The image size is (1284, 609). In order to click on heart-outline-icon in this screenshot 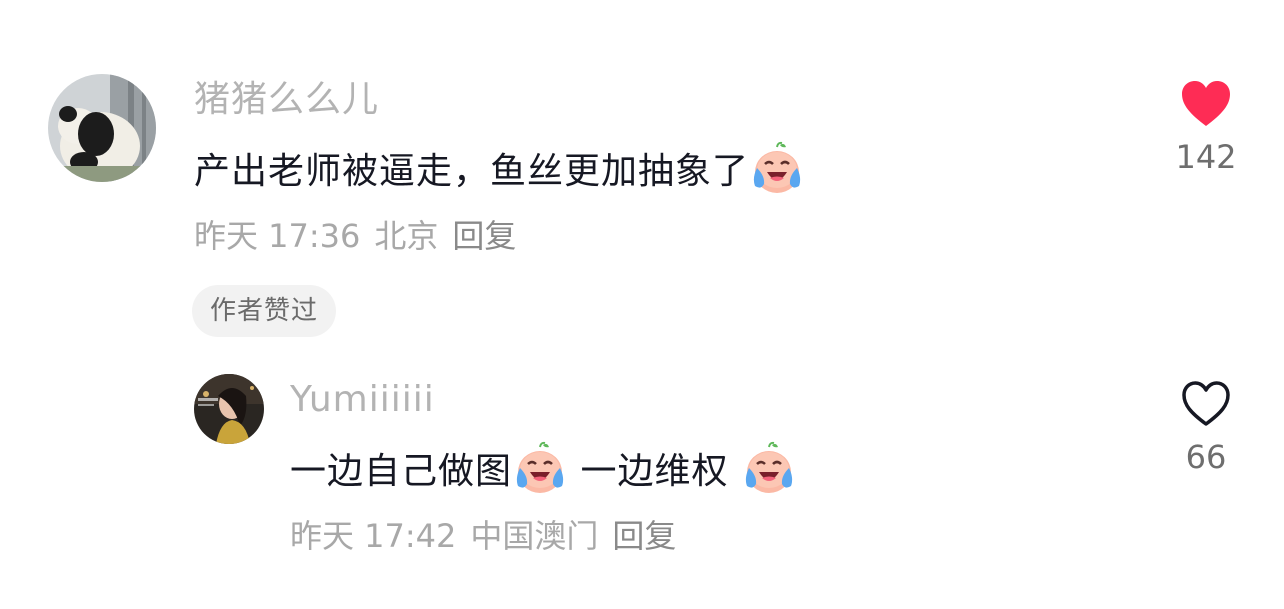, I will do `click(1206, 404)`.